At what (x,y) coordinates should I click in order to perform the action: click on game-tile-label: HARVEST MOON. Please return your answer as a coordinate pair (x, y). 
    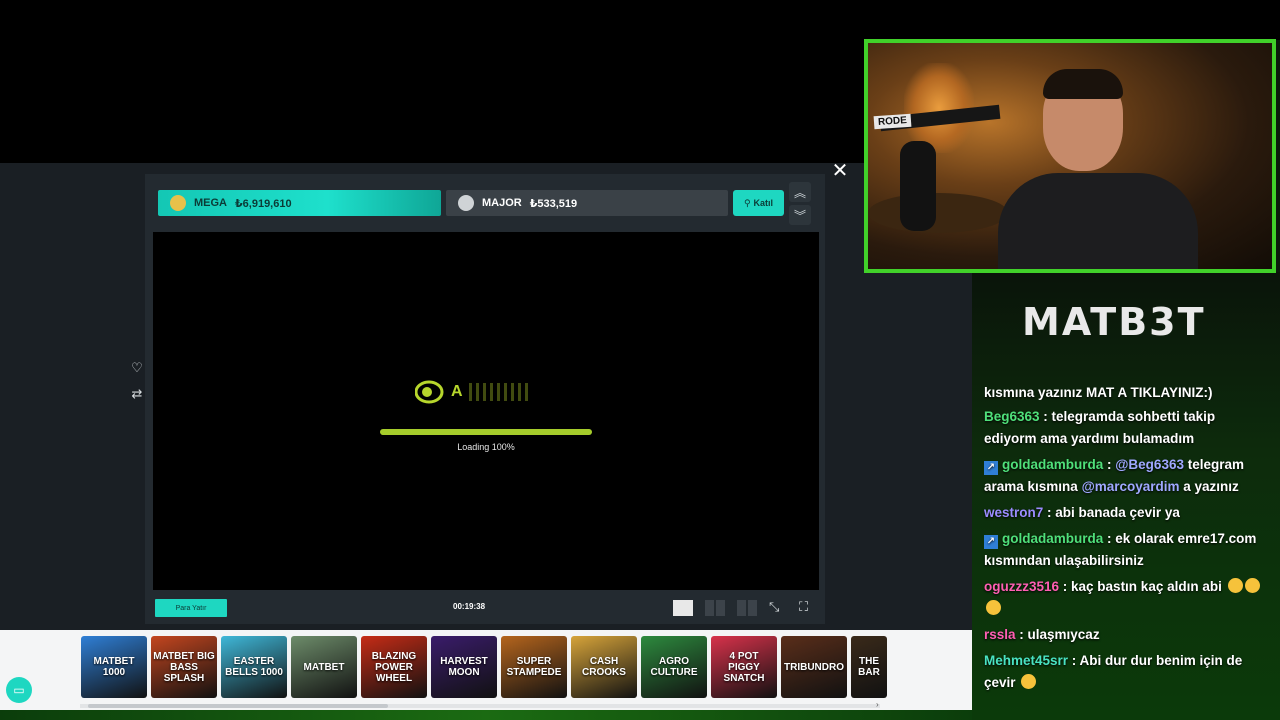
    Looking at the image, I should click on (464, 667).